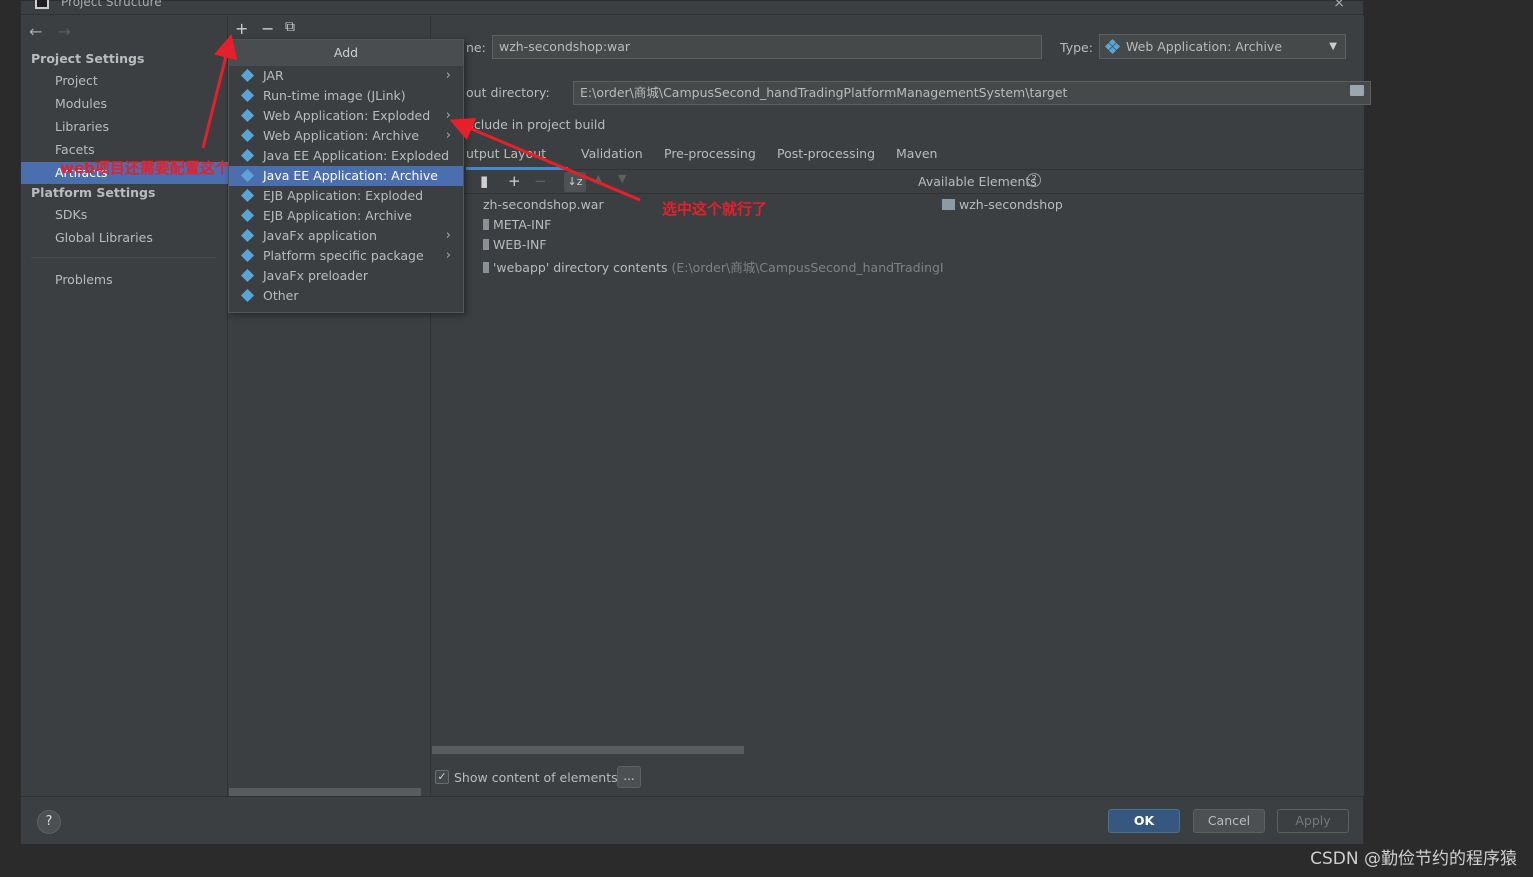  What do you see at coordinates (124, 215) in the screenshot?
I see `nav-item-sdks: SDKs` at bounding box center [124, 215].